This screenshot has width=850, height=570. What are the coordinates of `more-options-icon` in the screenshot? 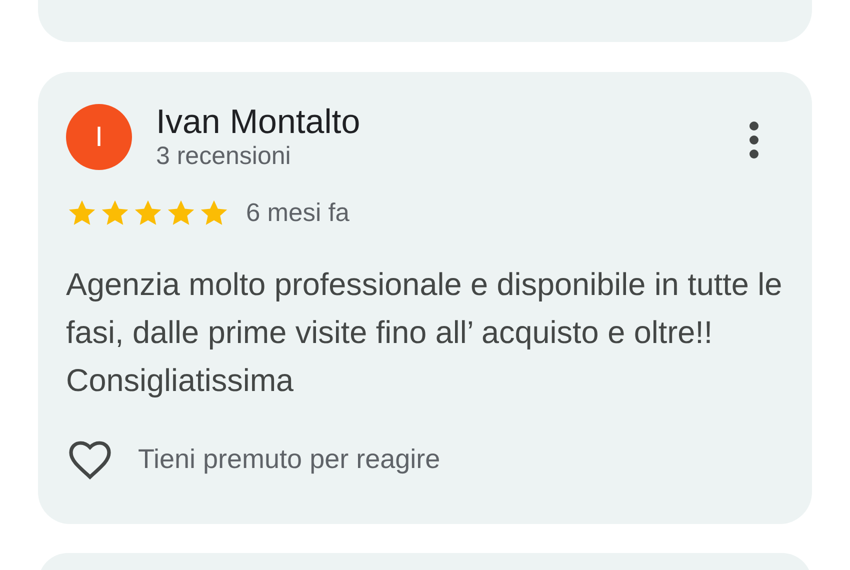 It's located at (754, 140).